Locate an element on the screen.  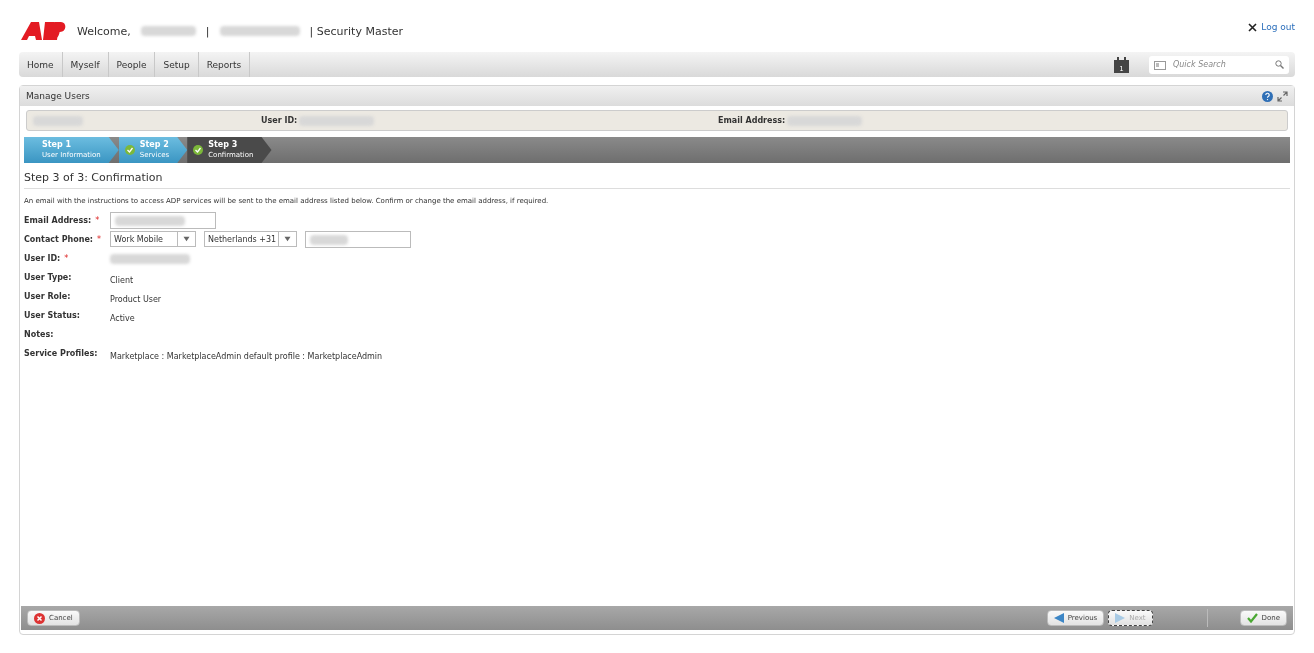
nav-item: Reports is located at coordinates (224, 64).